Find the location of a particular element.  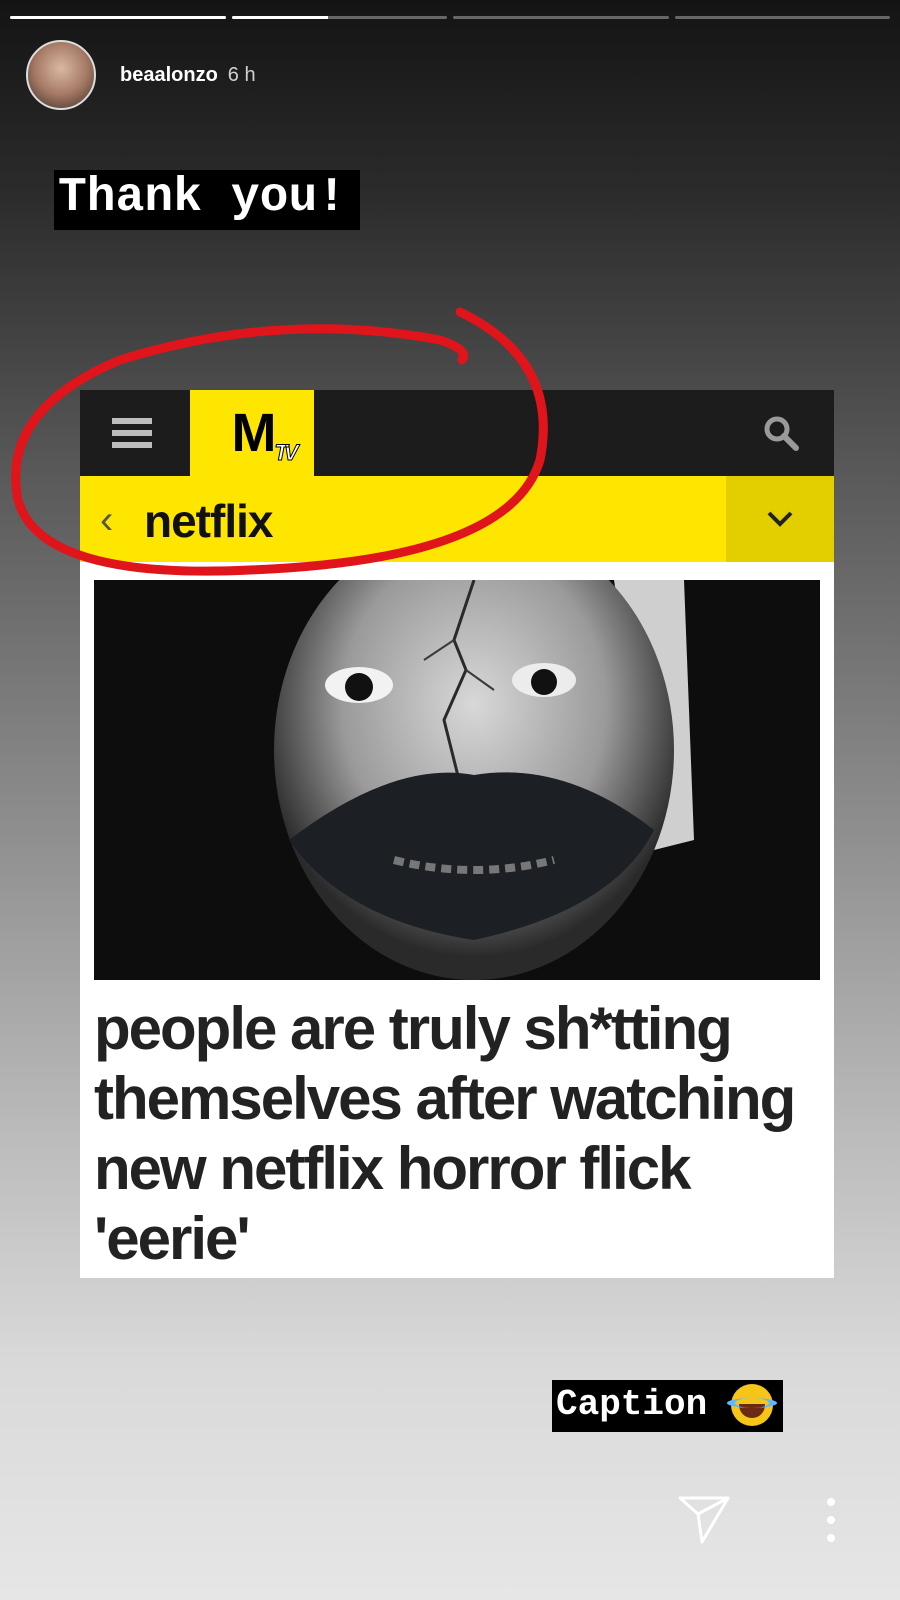

face-with-tears-of-joy-icon is located at coordinates (752, 1405).